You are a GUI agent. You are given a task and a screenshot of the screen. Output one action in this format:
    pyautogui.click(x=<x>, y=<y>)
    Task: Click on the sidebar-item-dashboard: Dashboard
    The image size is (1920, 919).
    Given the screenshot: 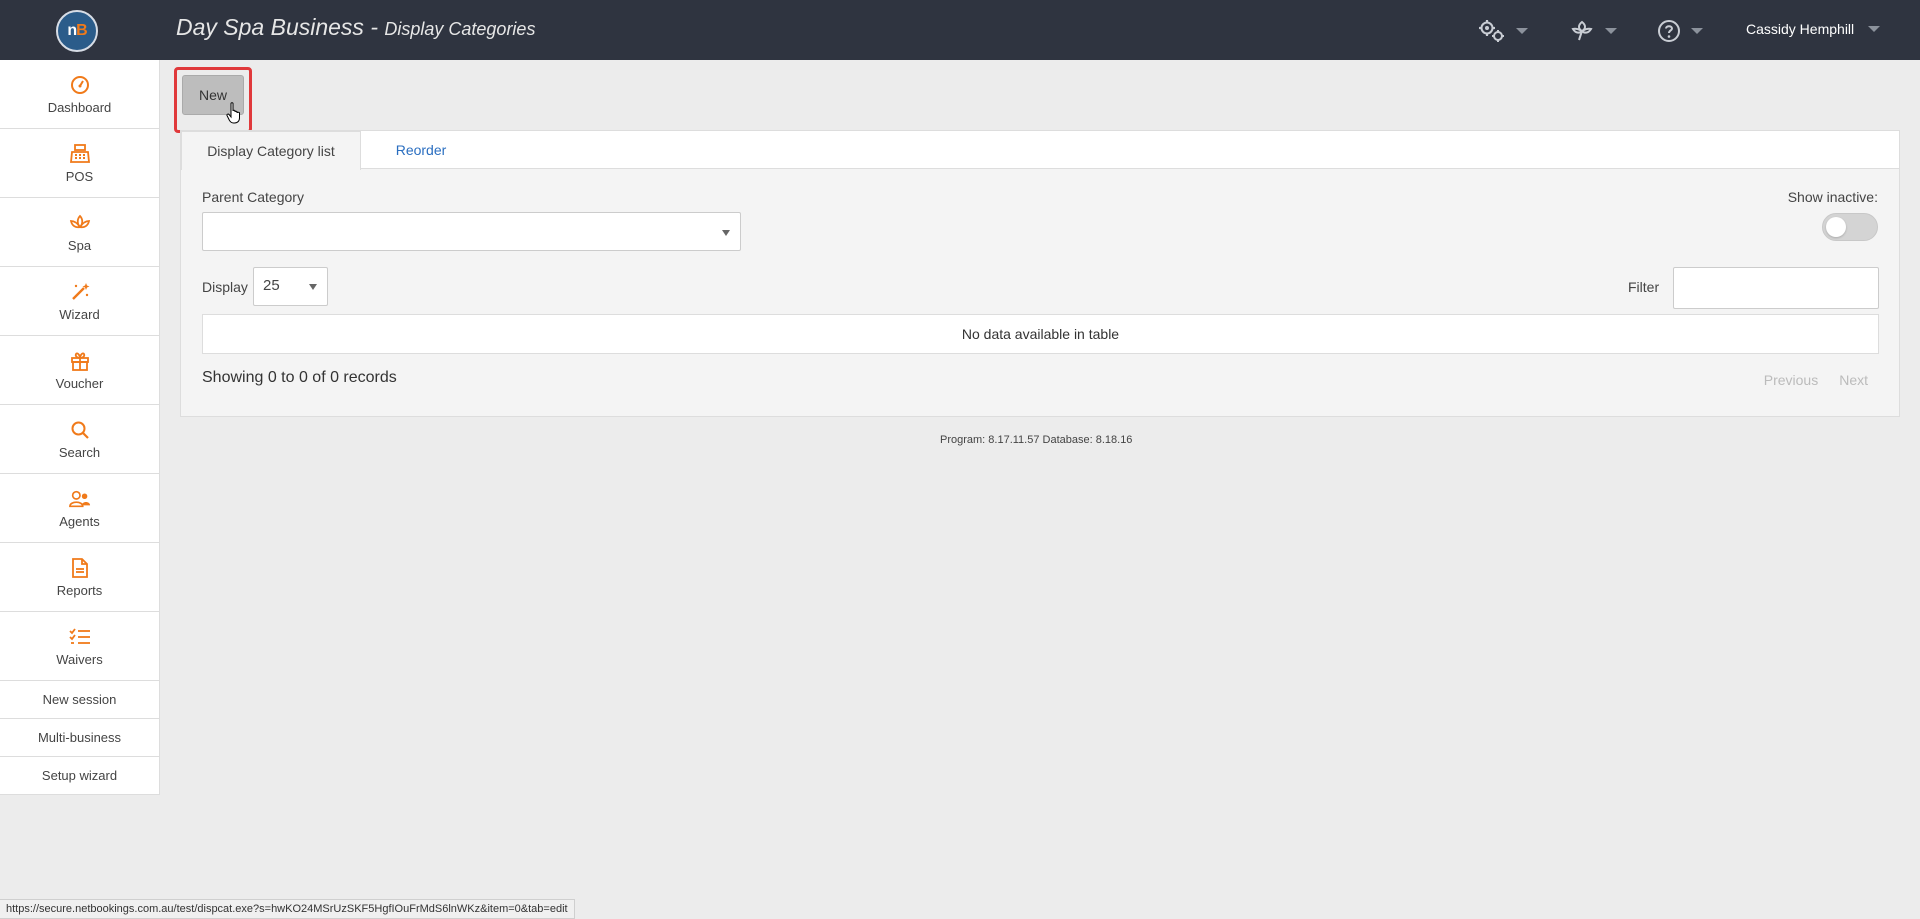 What is the action you would take?
    pyautogui.click(x=79, y=94)
    